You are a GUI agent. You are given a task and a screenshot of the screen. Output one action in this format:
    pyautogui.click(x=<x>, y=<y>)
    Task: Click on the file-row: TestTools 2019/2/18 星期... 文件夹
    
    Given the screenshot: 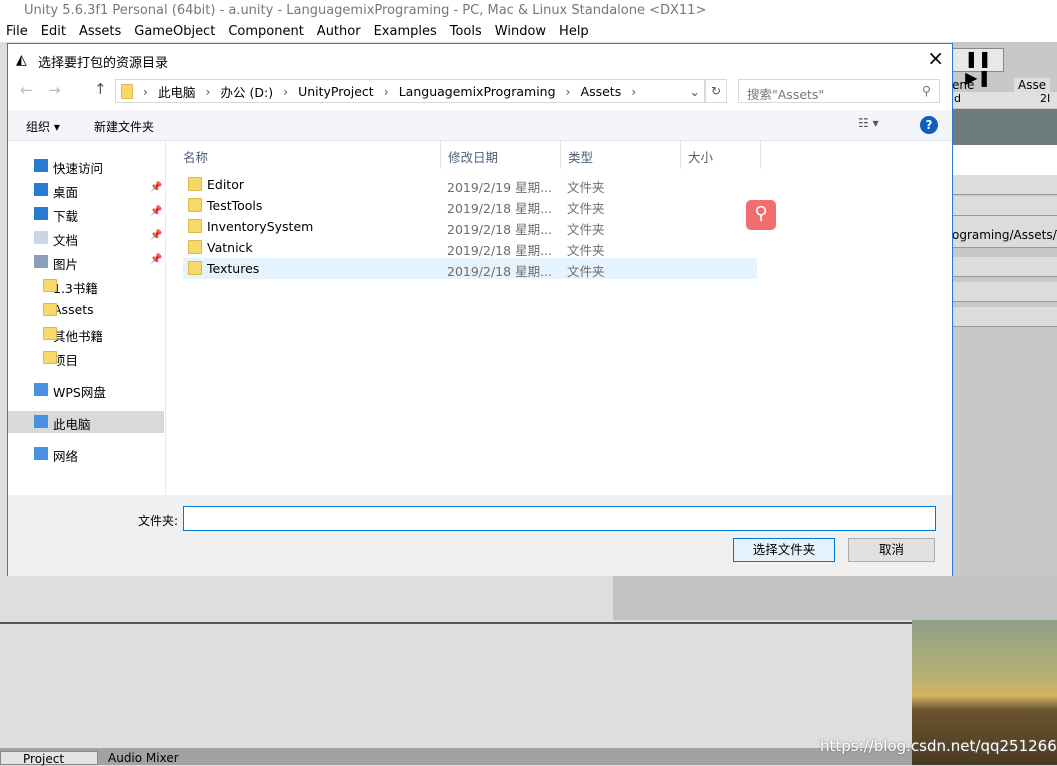 What is the action you would take?
    pyautogui.click(x=470, y=205)
    